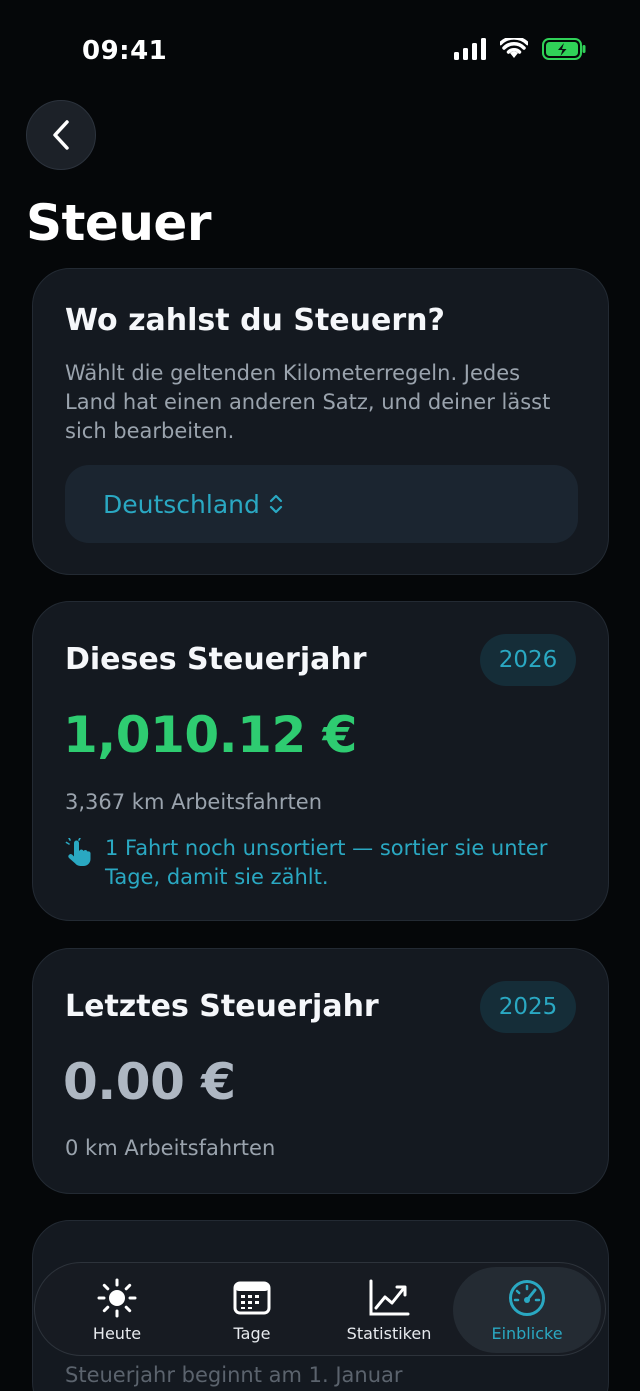 The image size is (640, 1391). I want to click on tab-bar: Heute Tage Statistiken Einblicke, so click(320, 1309).